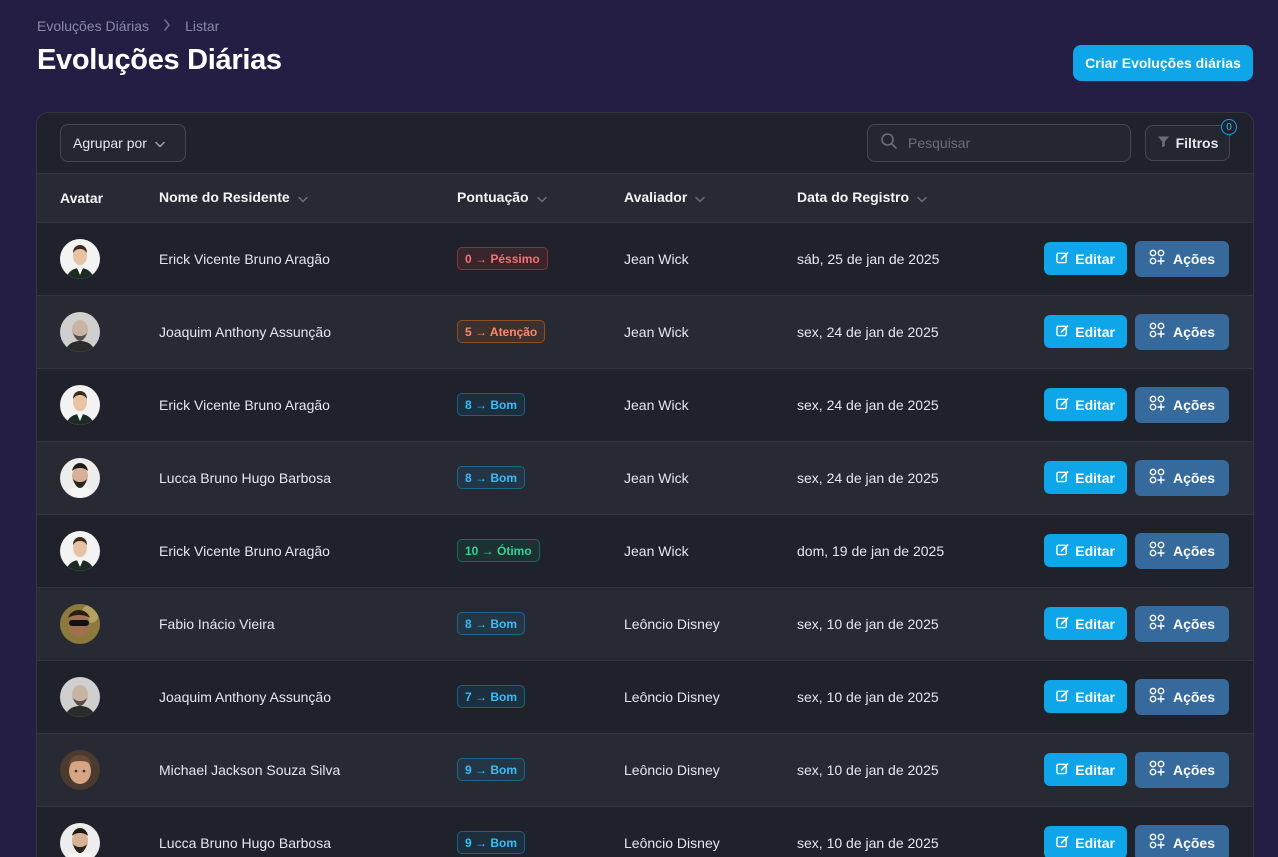 The width and height of the screenshot is (1278, 857). I want to click on record-date: dom, 19 de jan de 2025, so click(871, 550).